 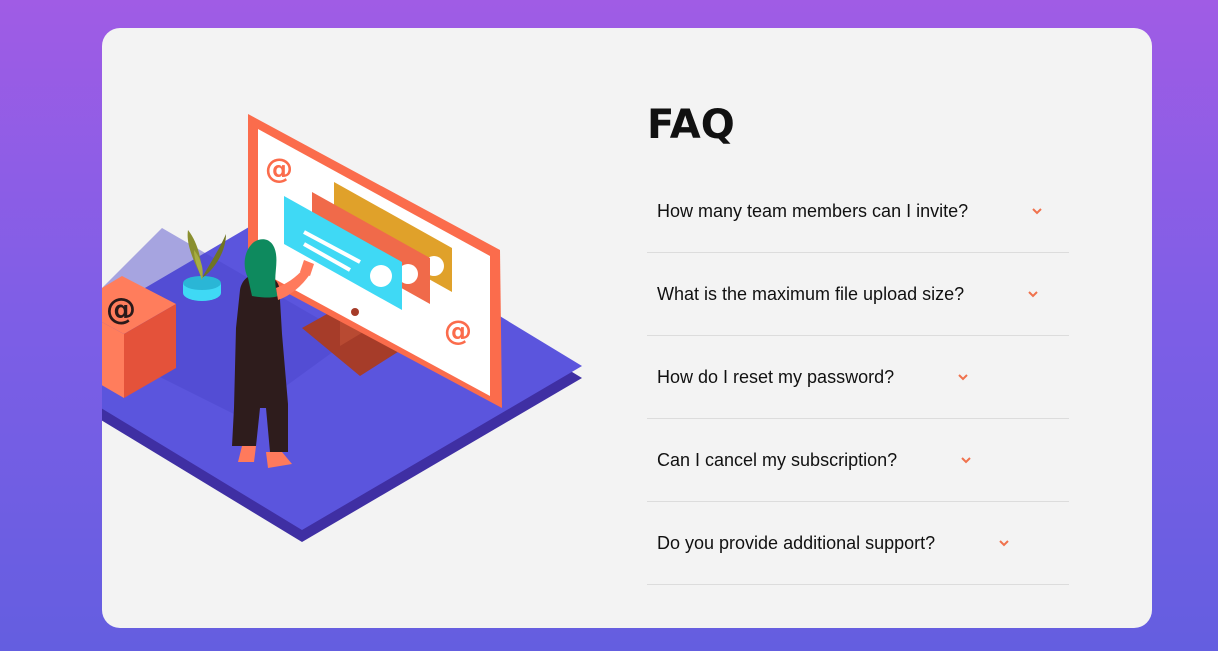 What do you see at coordinates (810, 294) in the screenshot?
I see `faq-question: What is the maximum file upload size?` at bounding box center [810, 294].